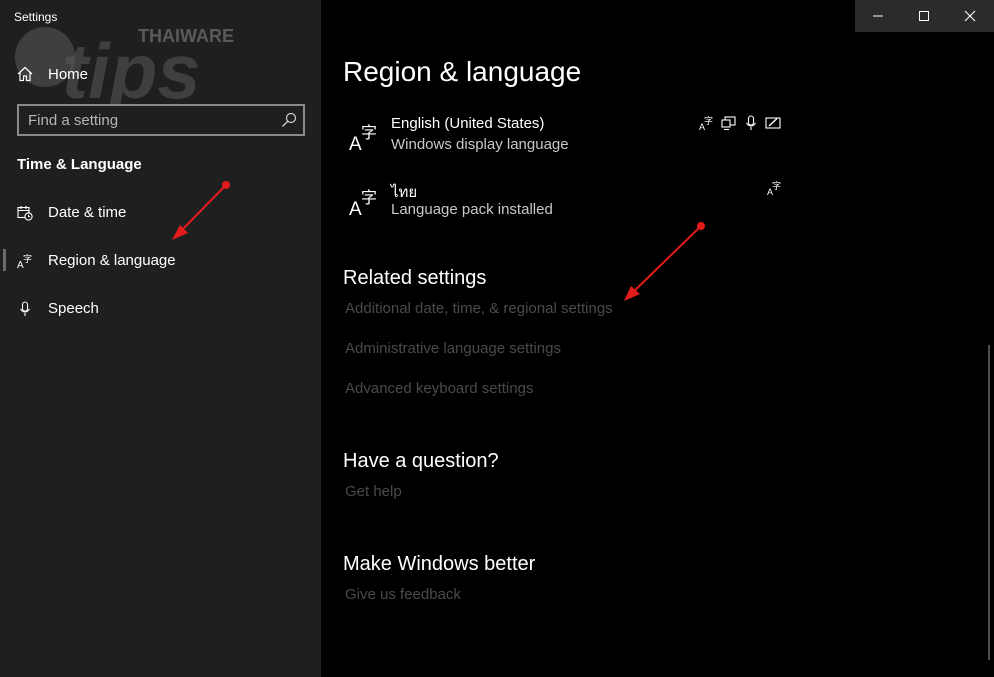  What do you see at coordinates (112, 260) in the screenshot?
I see `sidebar-item-label: Region & language` at bounding box center [112, 260].